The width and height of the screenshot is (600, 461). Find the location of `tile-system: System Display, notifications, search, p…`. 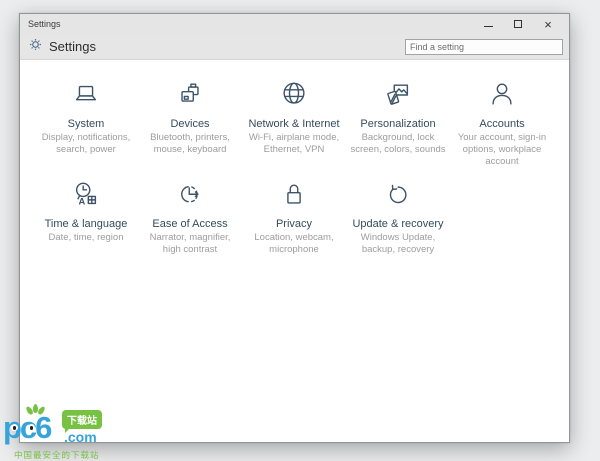

tile-system: System Display, notifications, search, p… is located at coordinates (86, 124).